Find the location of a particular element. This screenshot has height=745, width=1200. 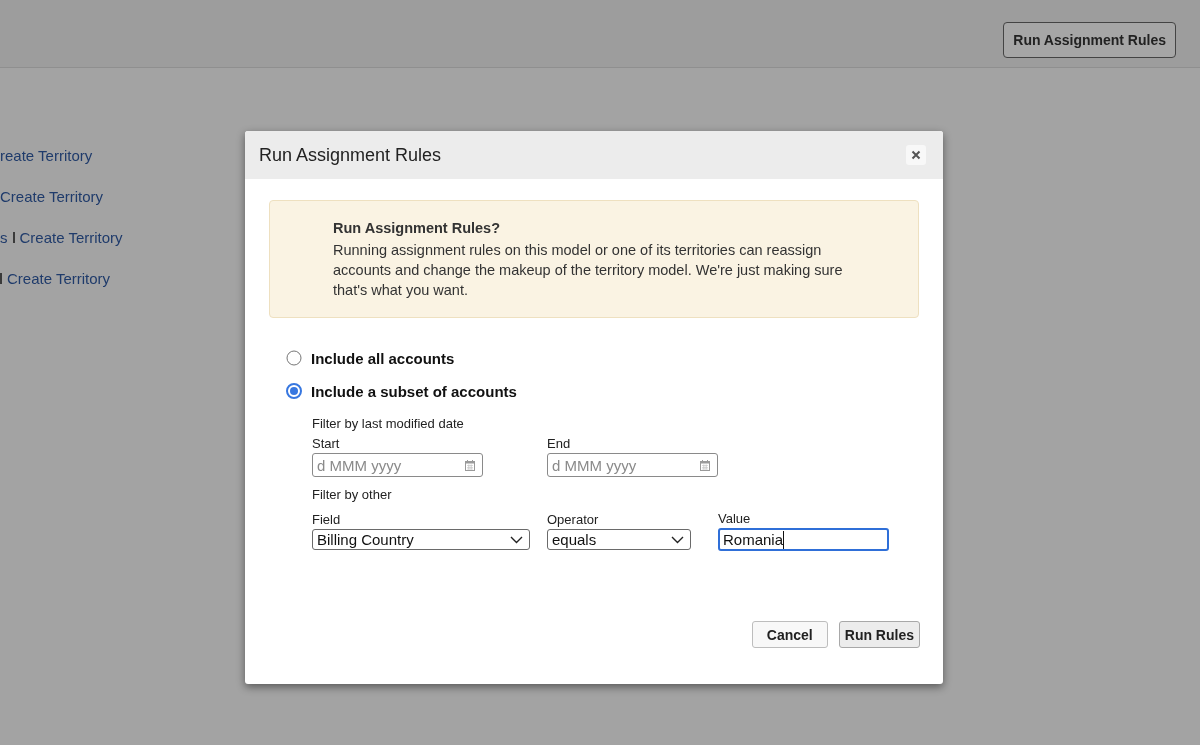

run-assignment-rules-button: Run Assignment Rules is located at coordinates (1089, 40).